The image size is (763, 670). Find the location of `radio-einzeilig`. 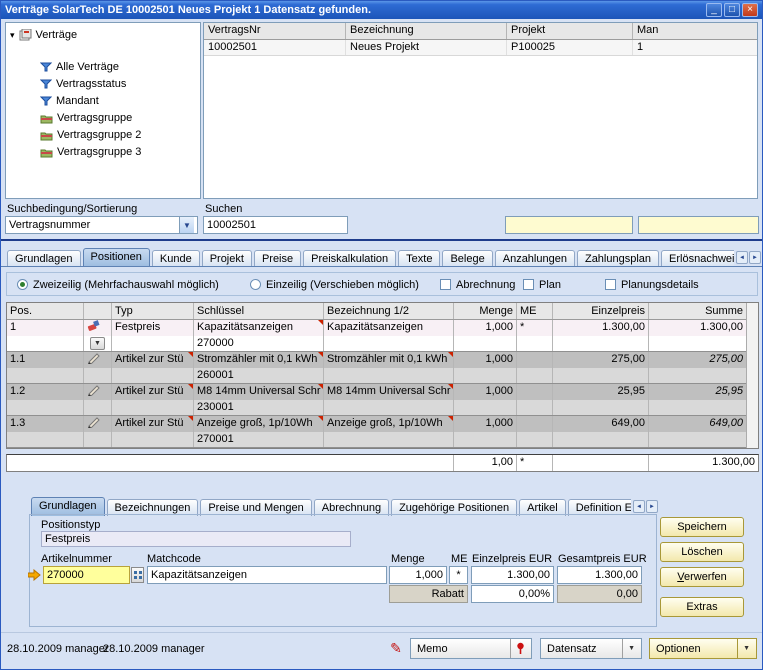

radio-einzeilig is located at coordinates (255, 284).